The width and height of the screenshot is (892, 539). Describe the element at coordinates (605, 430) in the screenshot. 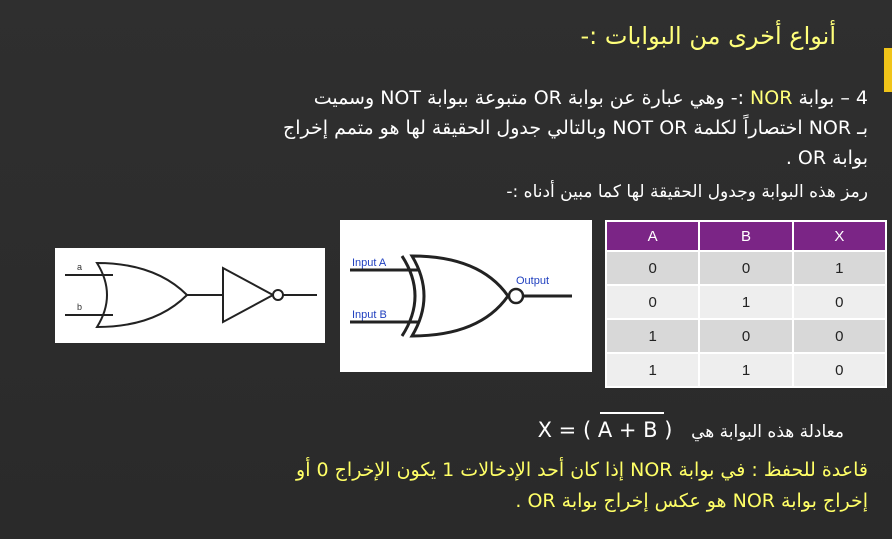

I see `equation-text: X = ( A + B )` at that location.